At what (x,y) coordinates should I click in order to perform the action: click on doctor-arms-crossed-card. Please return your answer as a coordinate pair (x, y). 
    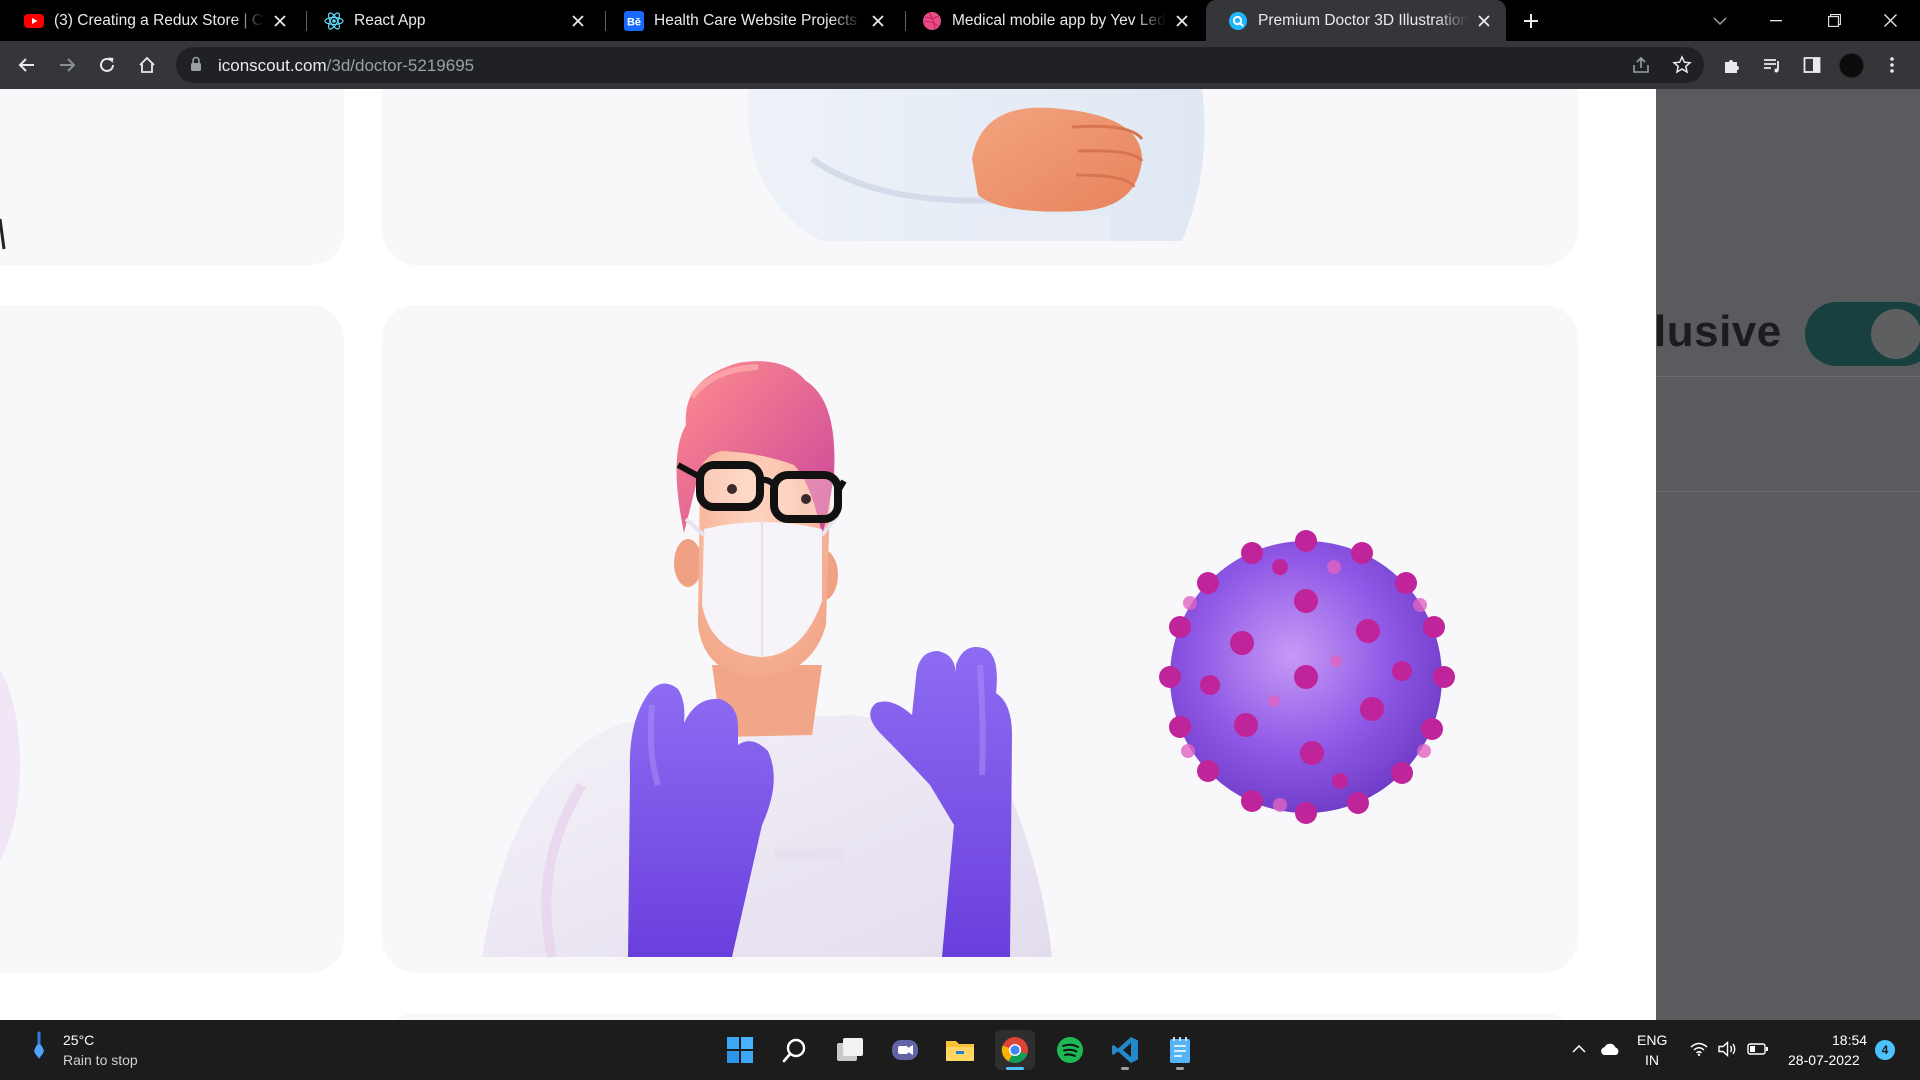
    Looking at the image, I should click on (980, 177).